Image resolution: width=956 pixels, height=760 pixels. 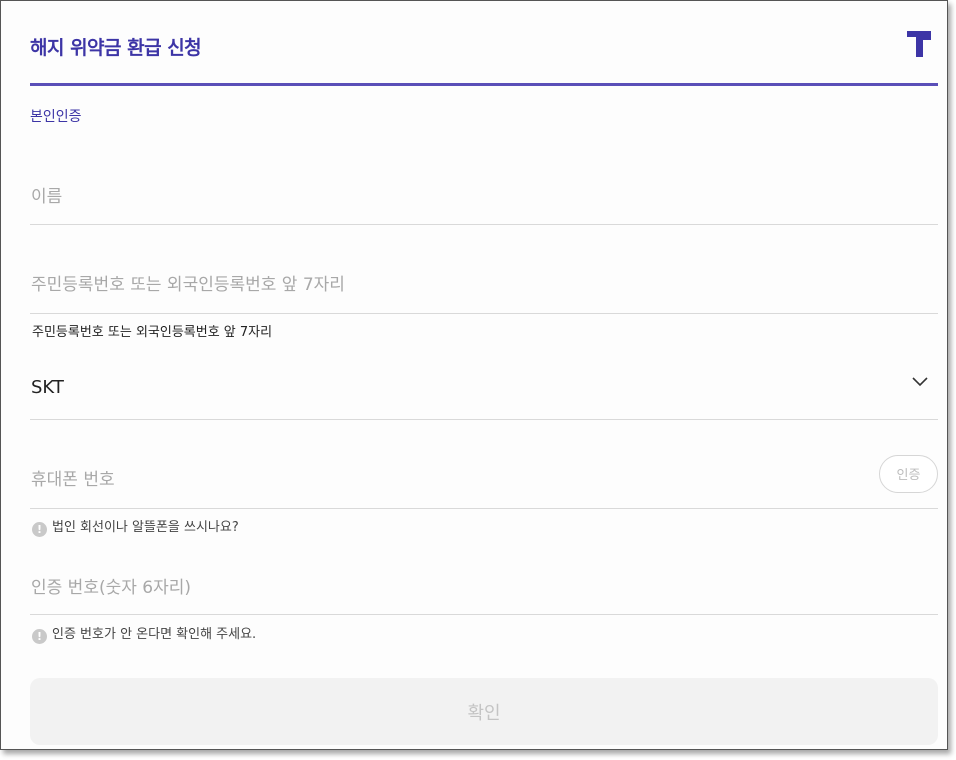 What do you see at coordinates (484, 583) in the screenshot?
I see `verification-code-field: 인증 번호(숫자 6자리)` at bounding box center [484, 583].